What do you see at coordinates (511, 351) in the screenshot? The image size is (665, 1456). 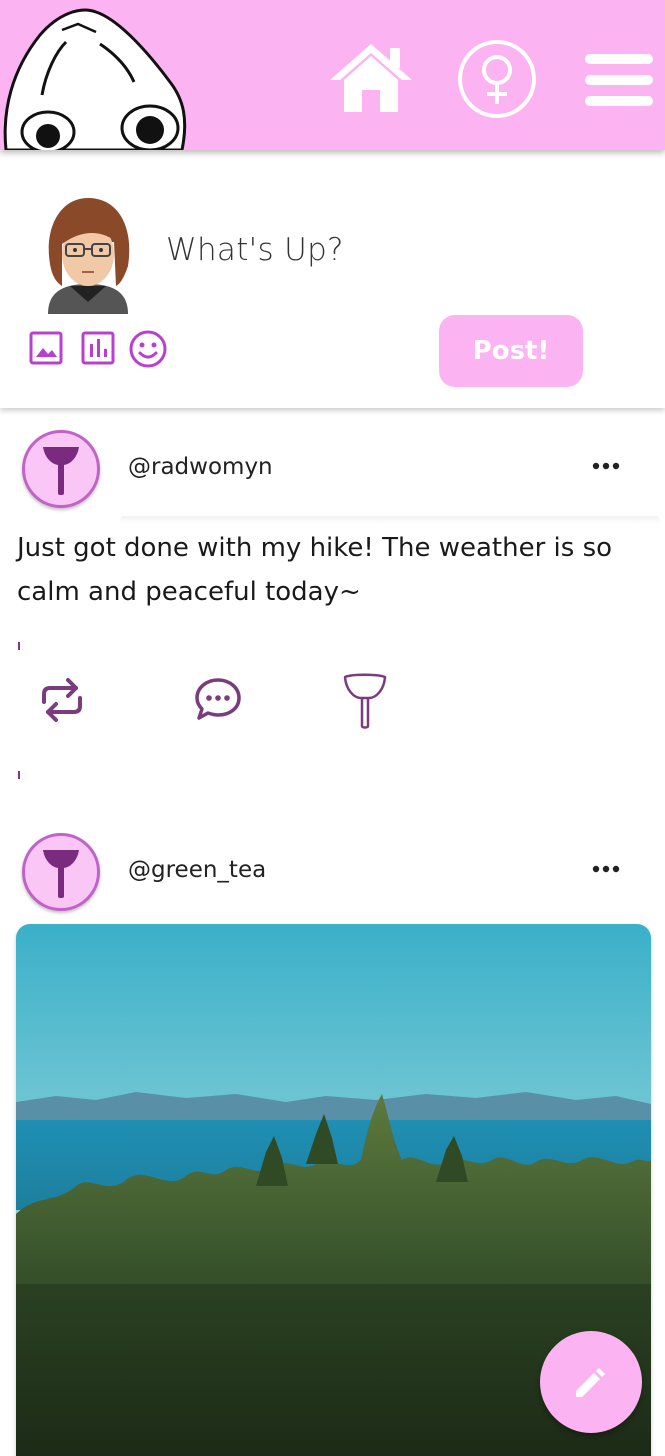 I see `post-button: Post!` at bounding box center [511, 351].